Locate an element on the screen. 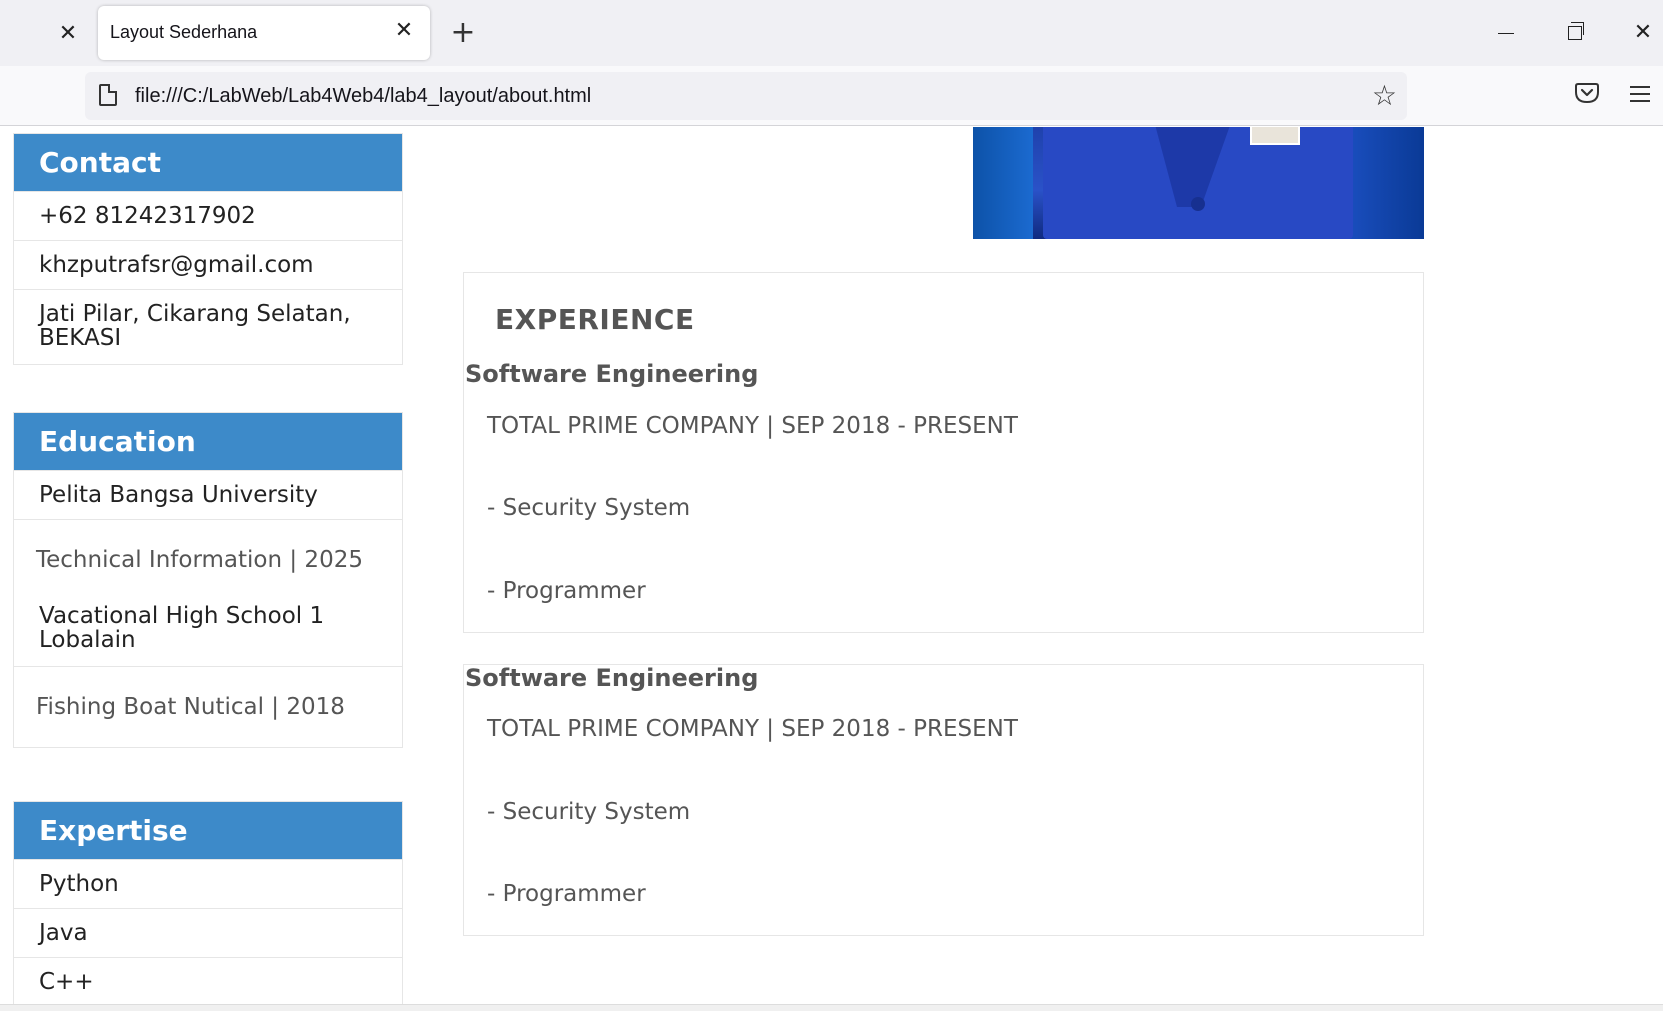  experience-title: EXPERIENCE is located at coordinates (595, 319).